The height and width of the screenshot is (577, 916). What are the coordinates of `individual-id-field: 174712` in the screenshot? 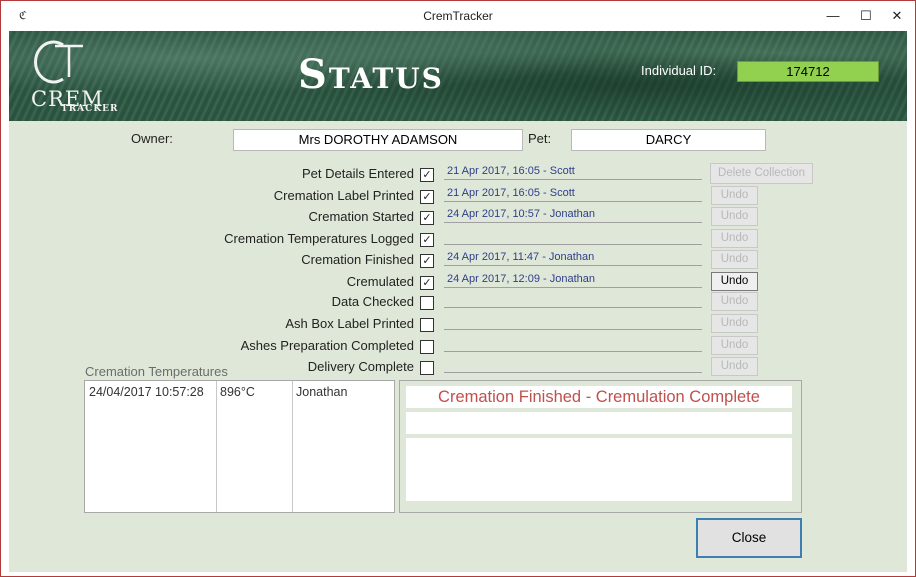 It's located at (808, 71).